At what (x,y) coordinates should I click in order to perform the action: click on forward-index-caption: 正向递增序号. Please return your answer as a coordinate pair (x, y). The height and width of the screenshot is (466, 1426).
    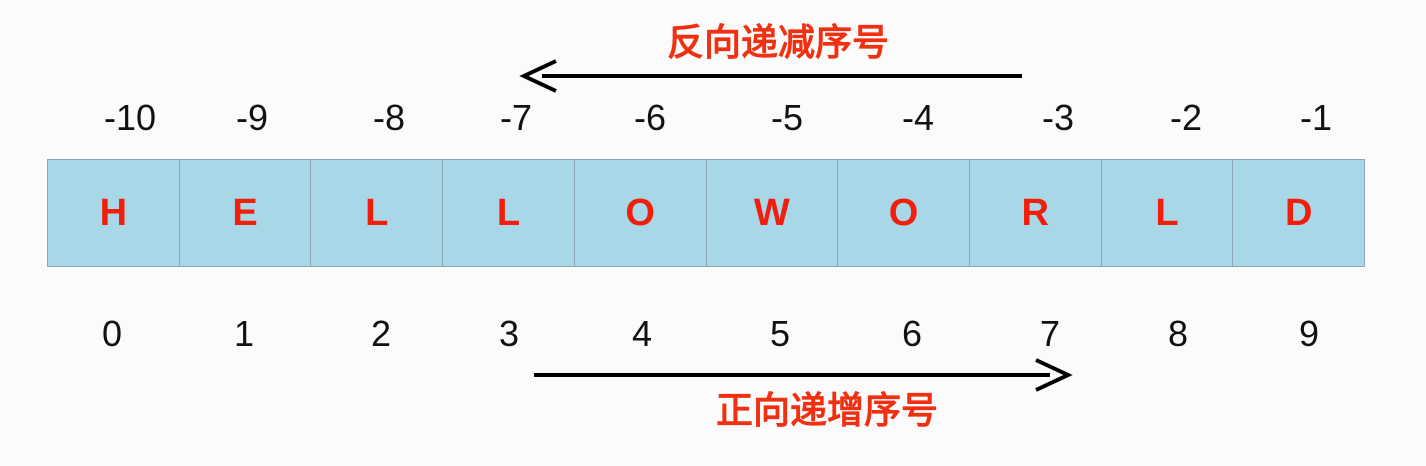
    Looking at the image, I should click on (827, 410).